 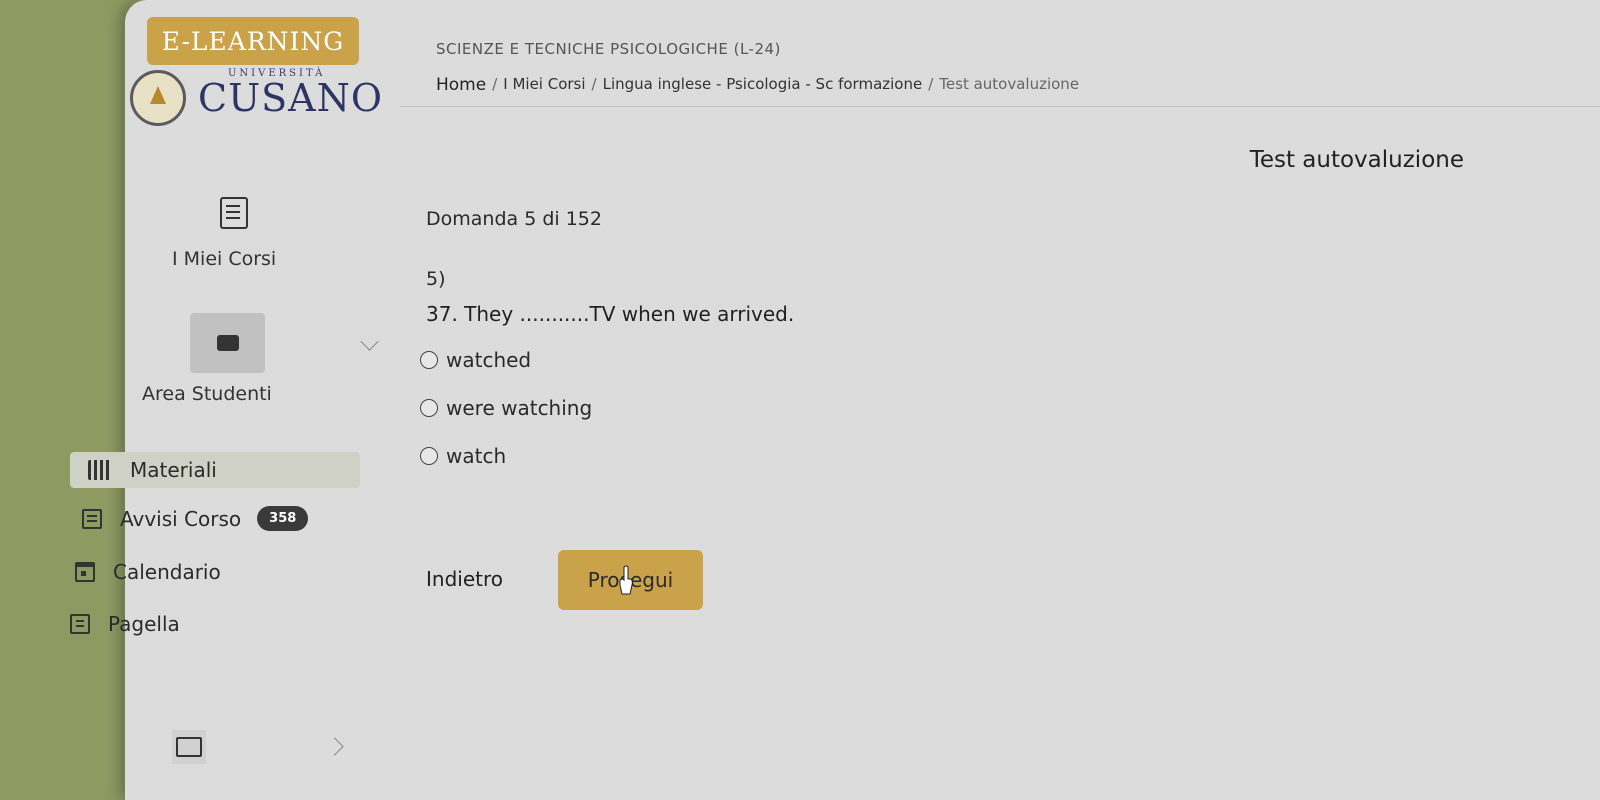 I want to click on back-button: Indietro, so click(x=464, y=579).